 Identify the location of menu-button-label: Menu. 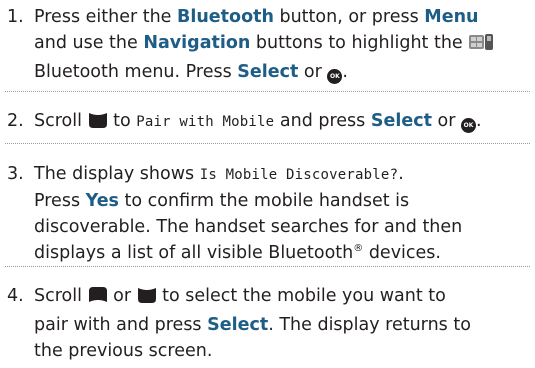
(451, 17).